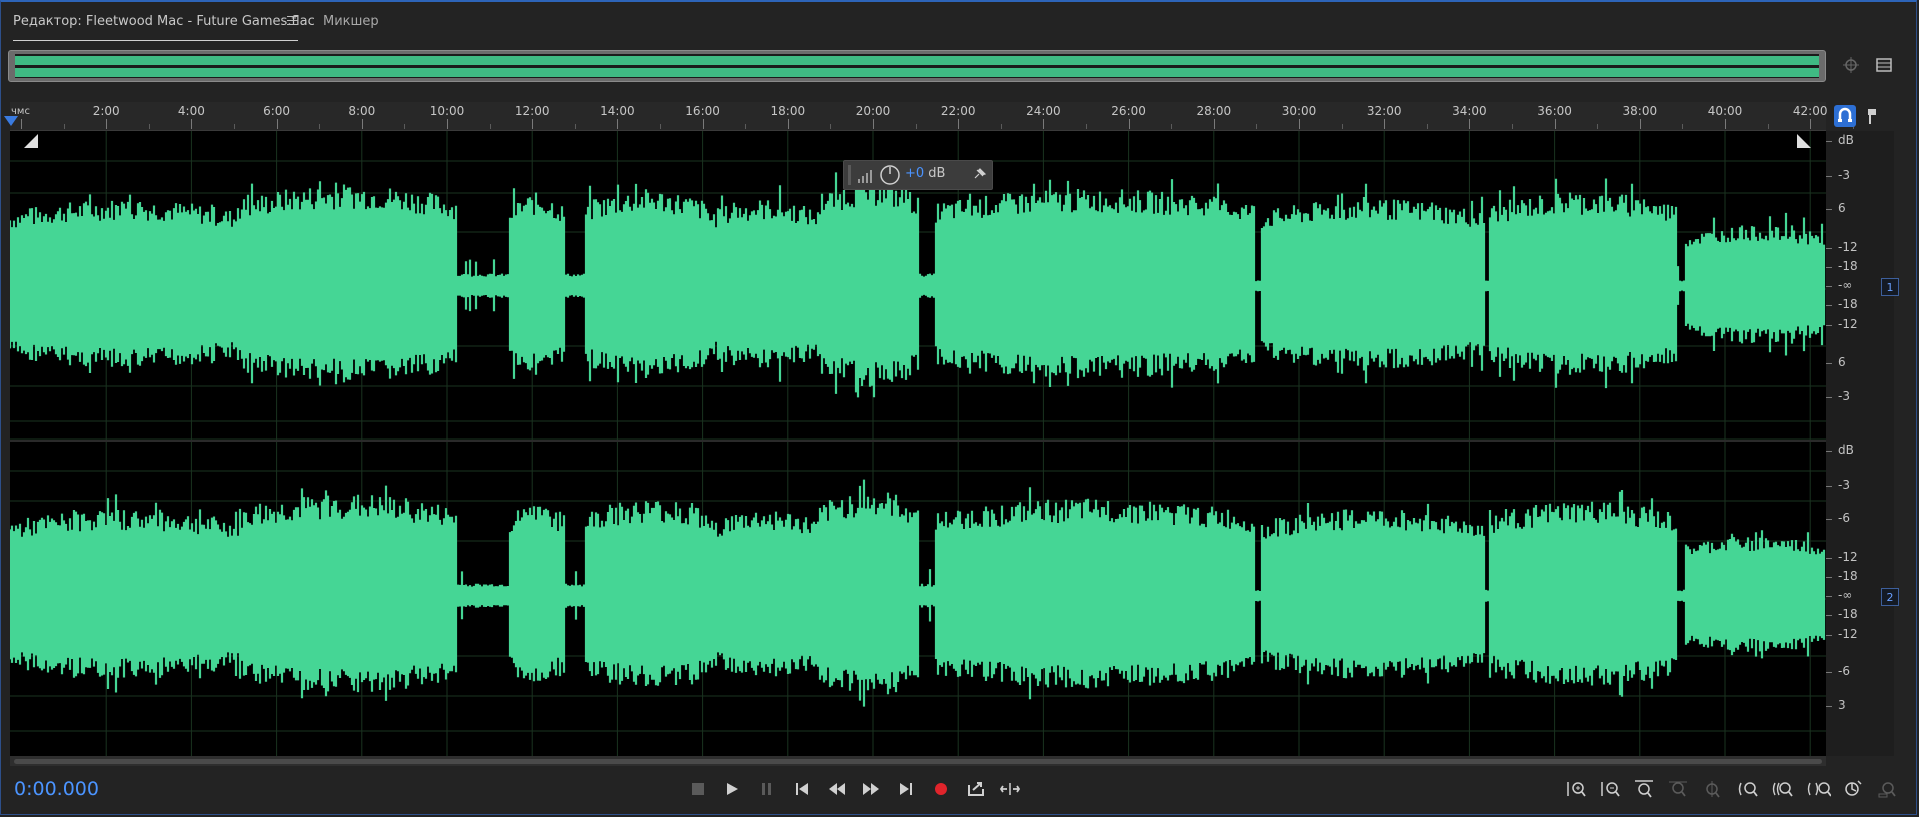 The height and width of the screenshot is (817, 1919). What do you see at coordinates (1384, 111) in the screenshot?
I see `ruler-label: 32:00` at bounding box center [1384, 111].